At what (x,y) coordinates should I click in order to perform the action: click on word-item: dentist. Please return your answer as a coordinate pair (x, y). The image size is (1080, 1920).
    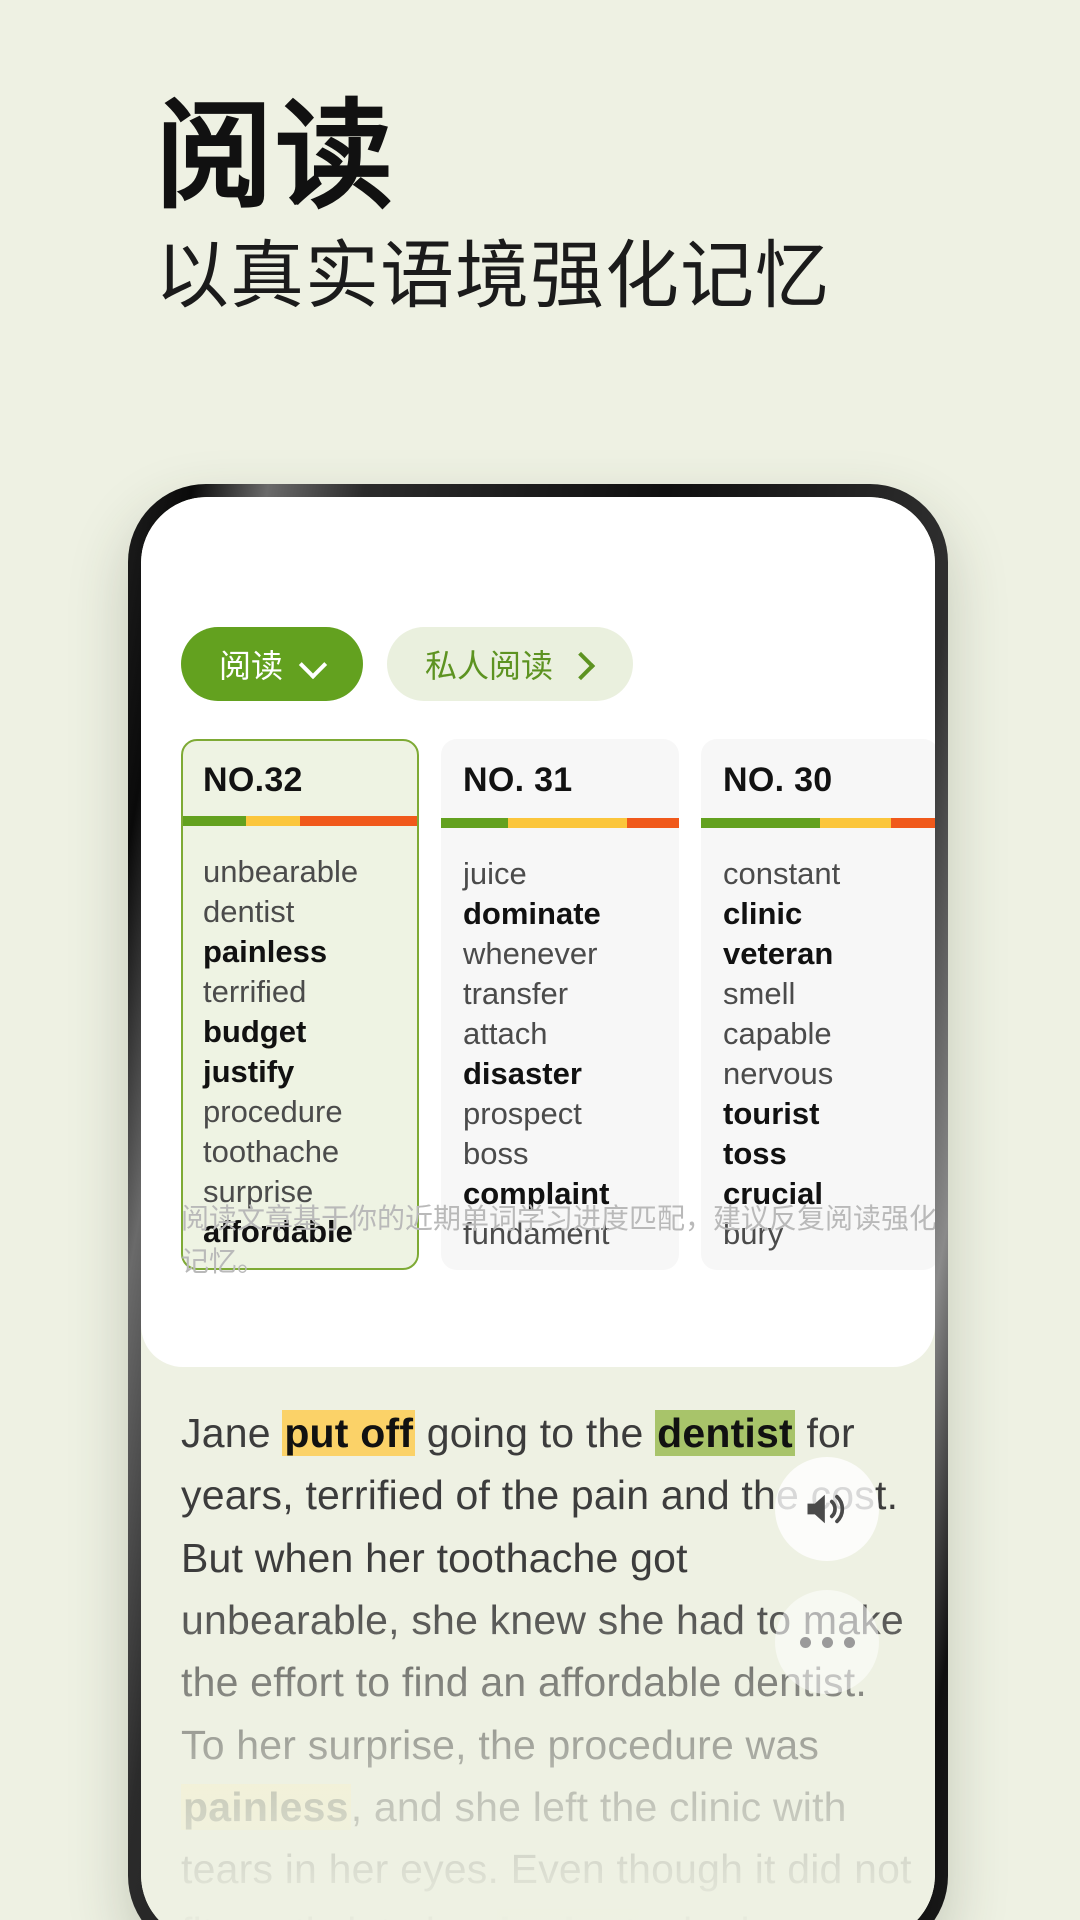
    Looking at the image, I should click on (300, 912).